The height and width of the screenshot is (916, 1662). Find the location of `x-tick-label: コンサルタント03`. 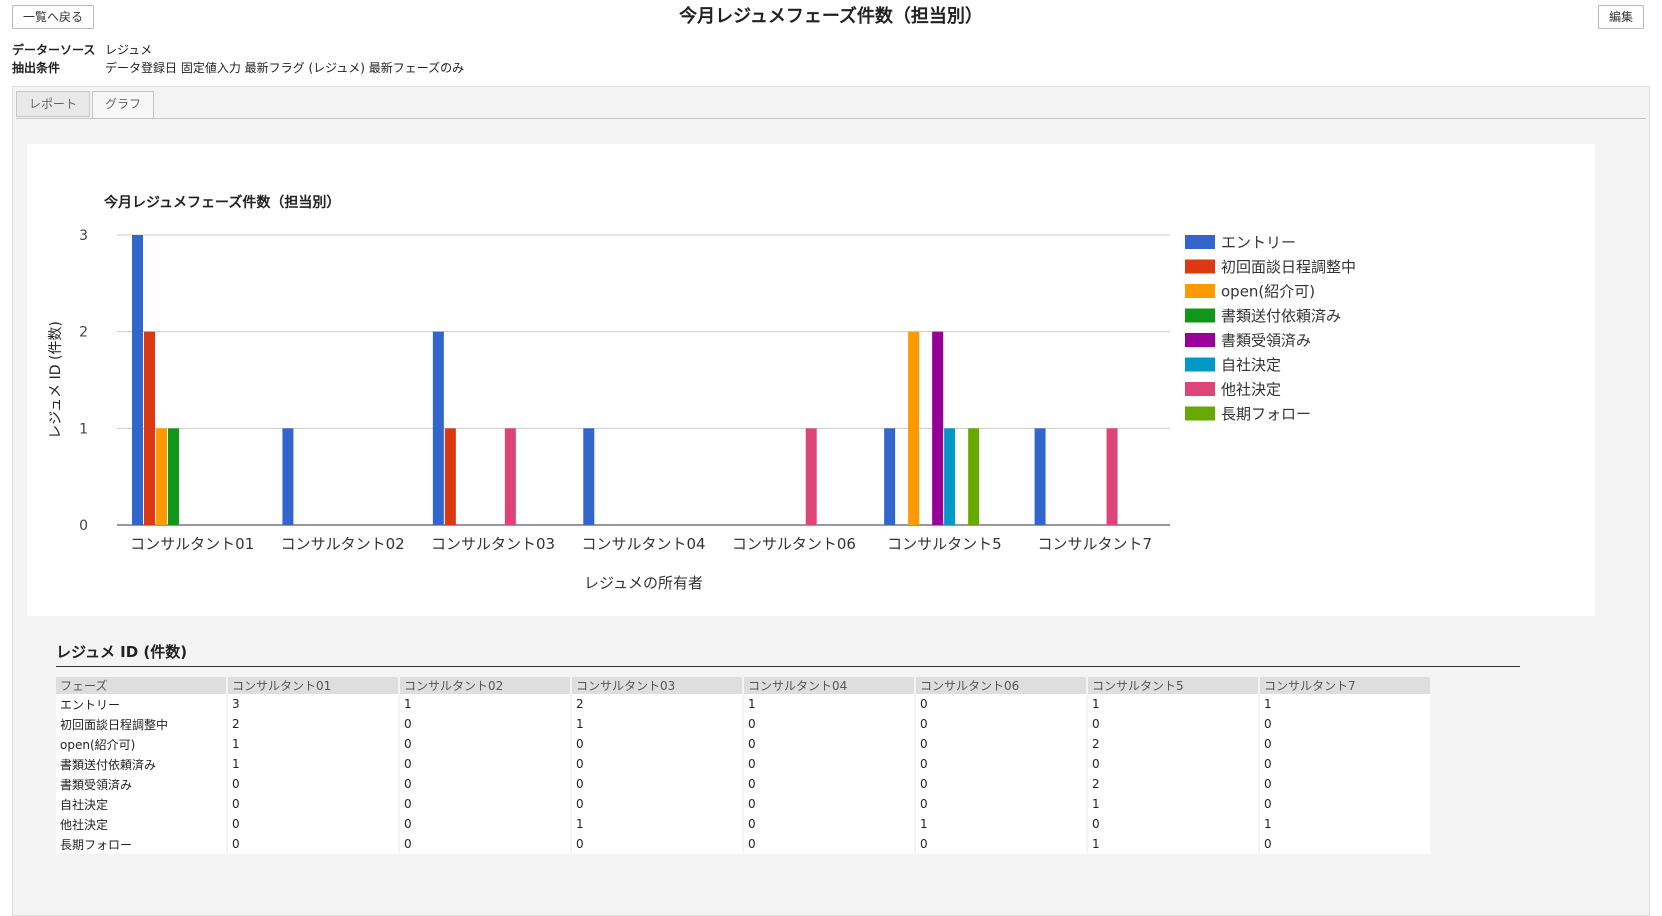

x-tick-label: コンサルタント03 is located at coordinates (493, 544).